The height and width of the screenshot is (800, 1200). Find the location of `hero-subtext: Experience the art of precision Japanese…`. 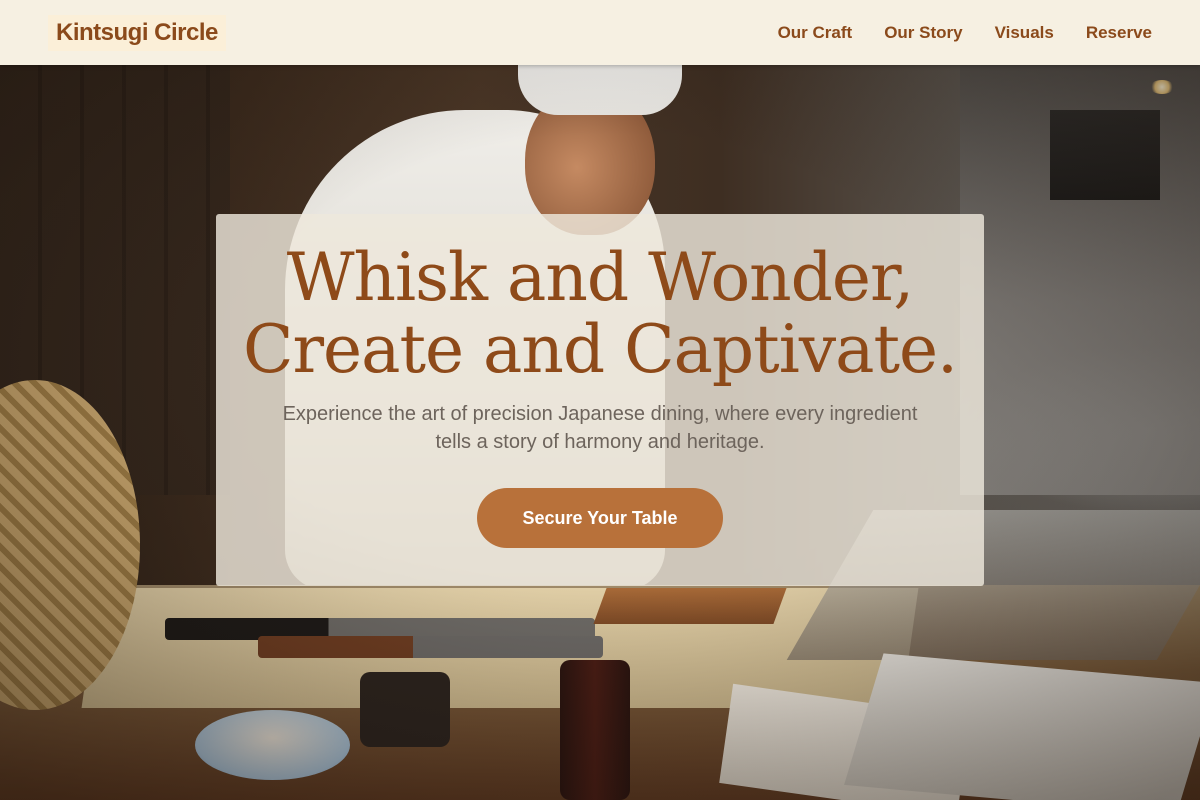

hero-subtext: Experience the art of precision Japanese… is located at coordinates (600, 428).